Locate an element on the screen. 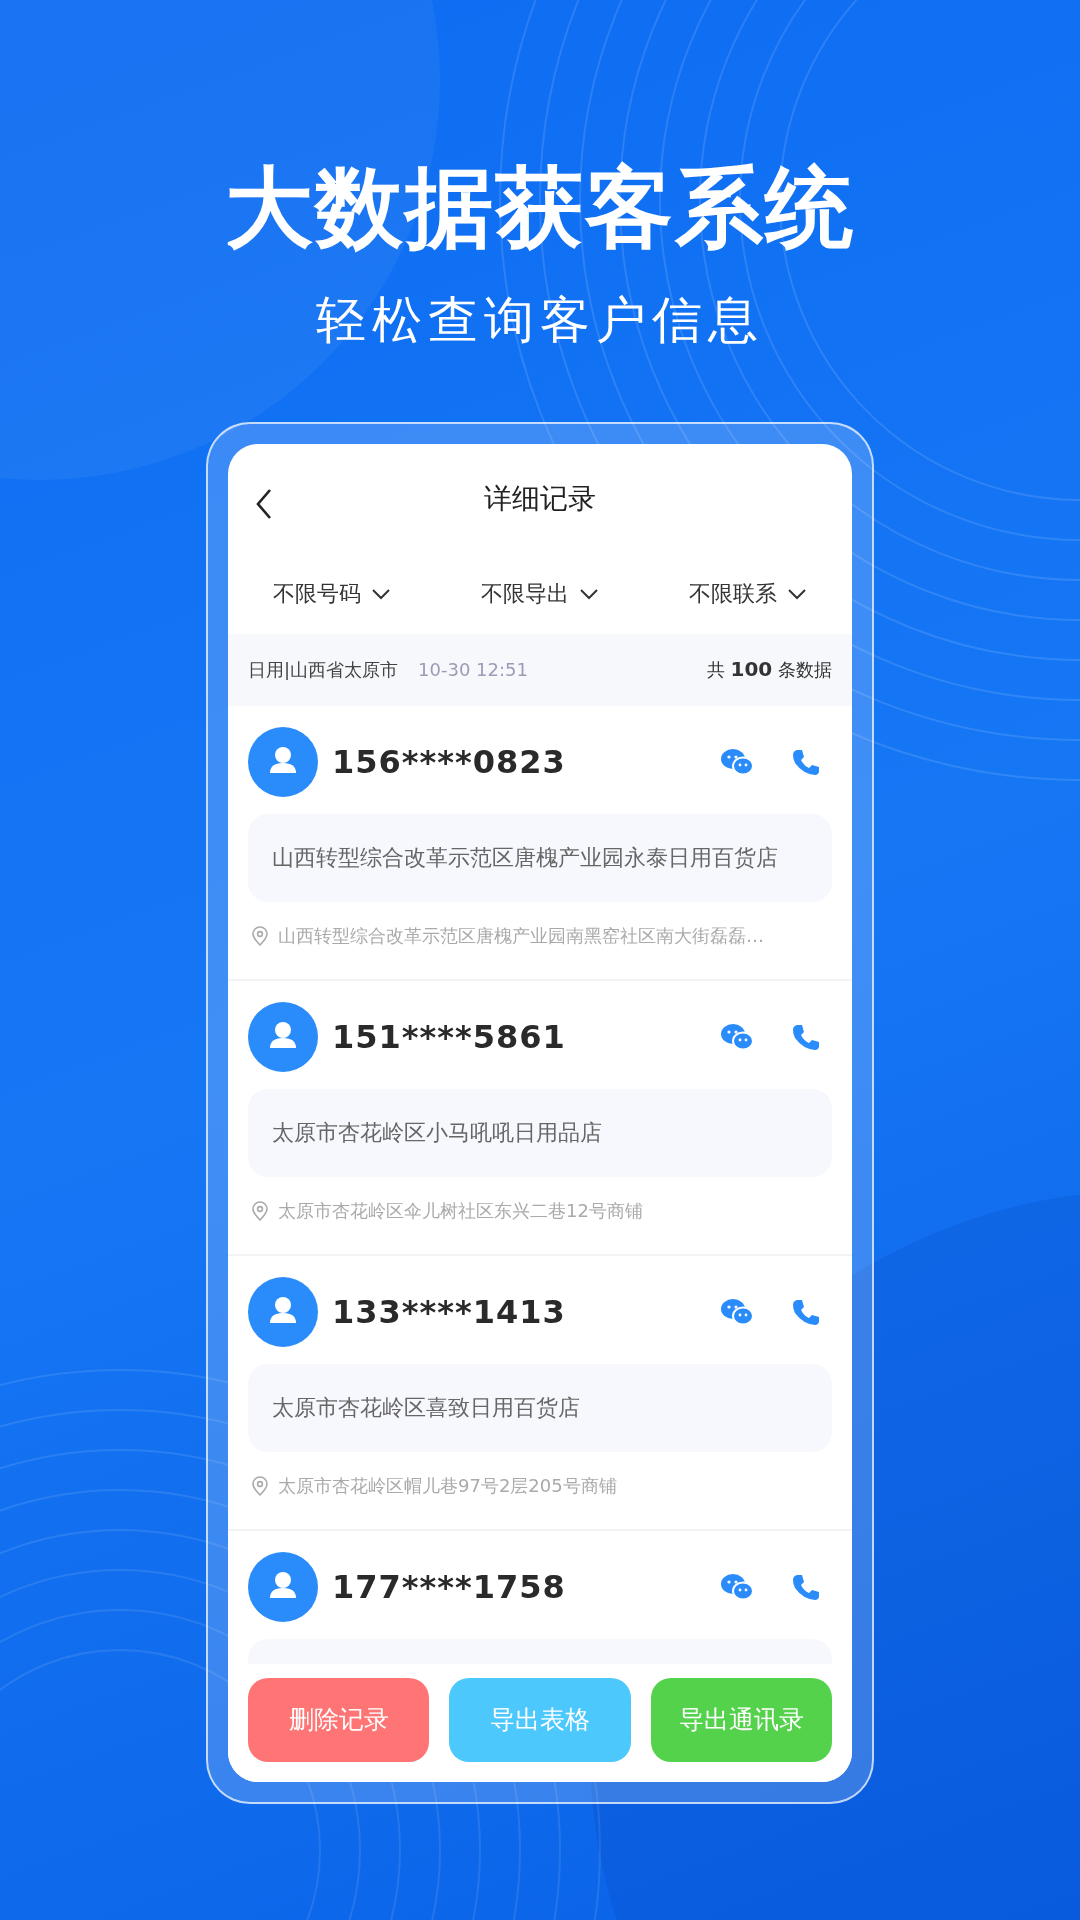  phone-number: 133****1413 is located at coordinates (449, 1311).